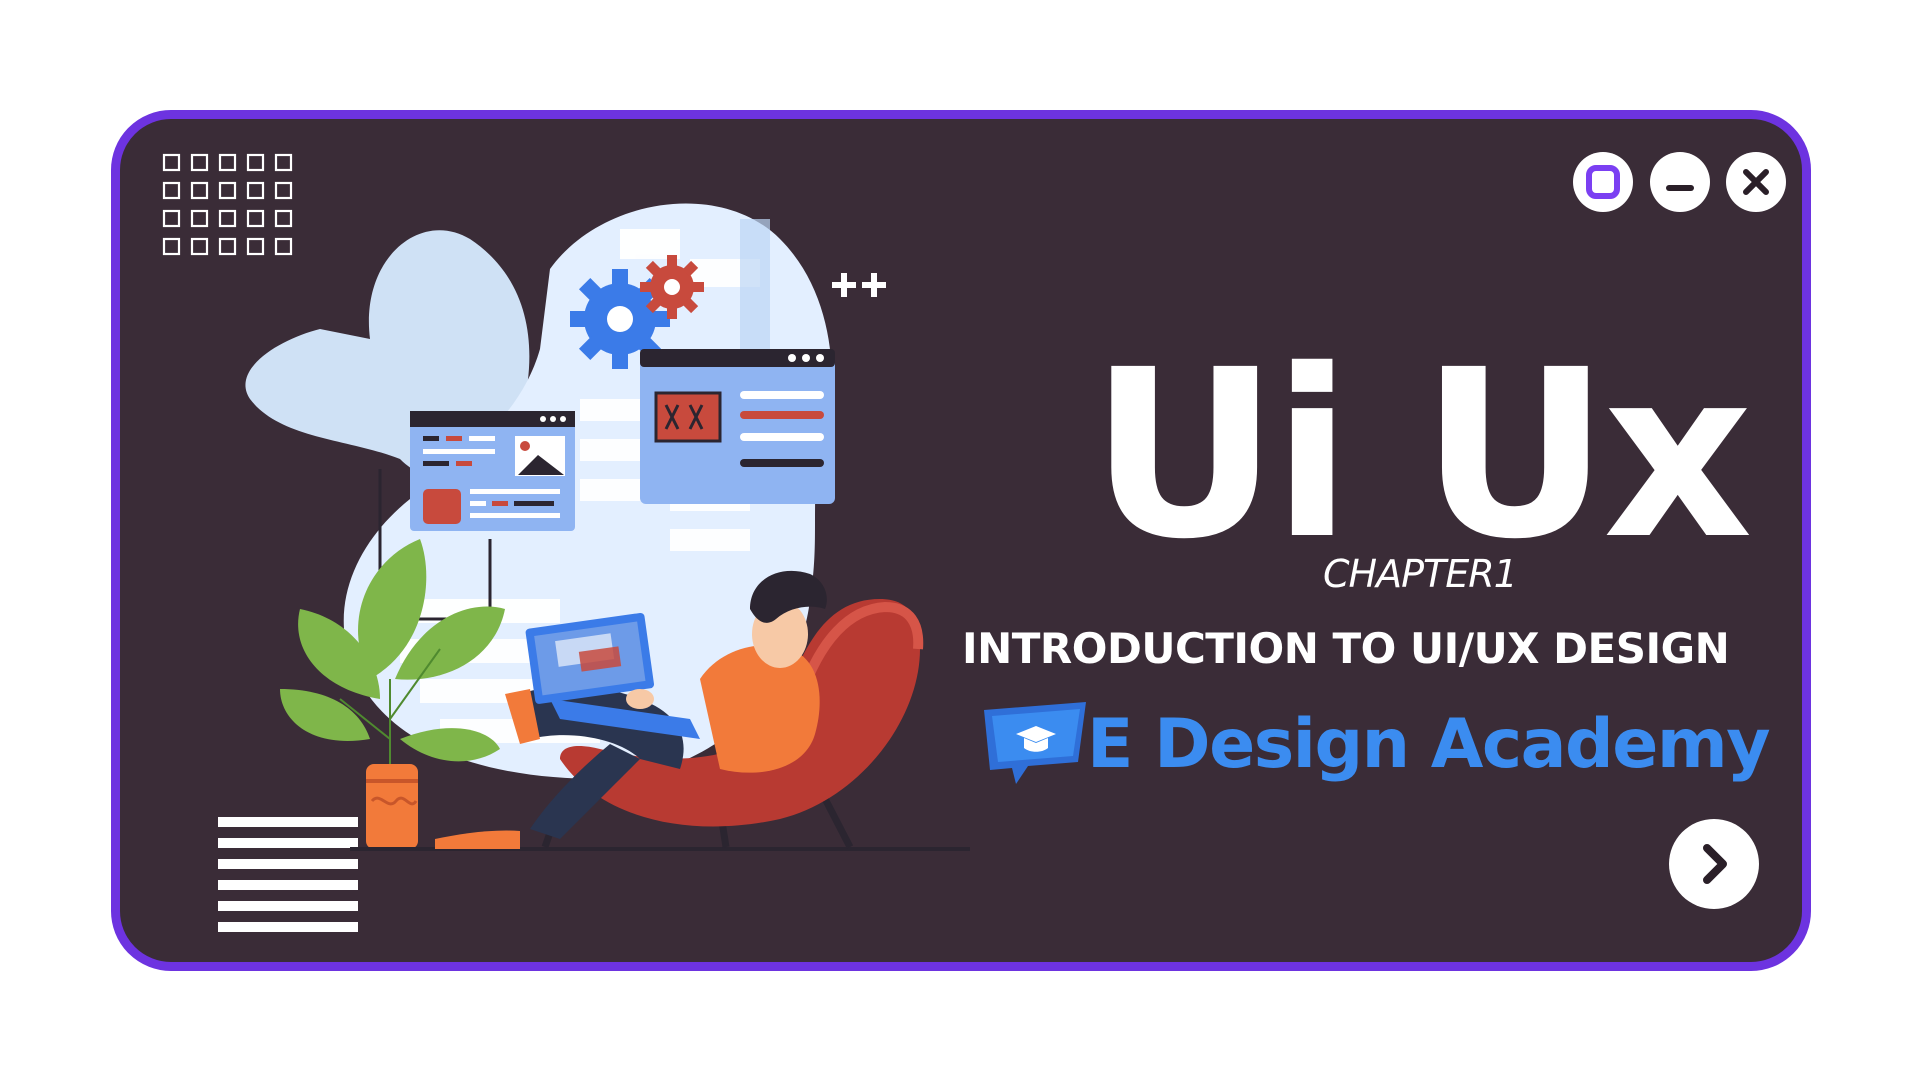  I want to click on brand-name: E Design Academy, so click(1429, 744).